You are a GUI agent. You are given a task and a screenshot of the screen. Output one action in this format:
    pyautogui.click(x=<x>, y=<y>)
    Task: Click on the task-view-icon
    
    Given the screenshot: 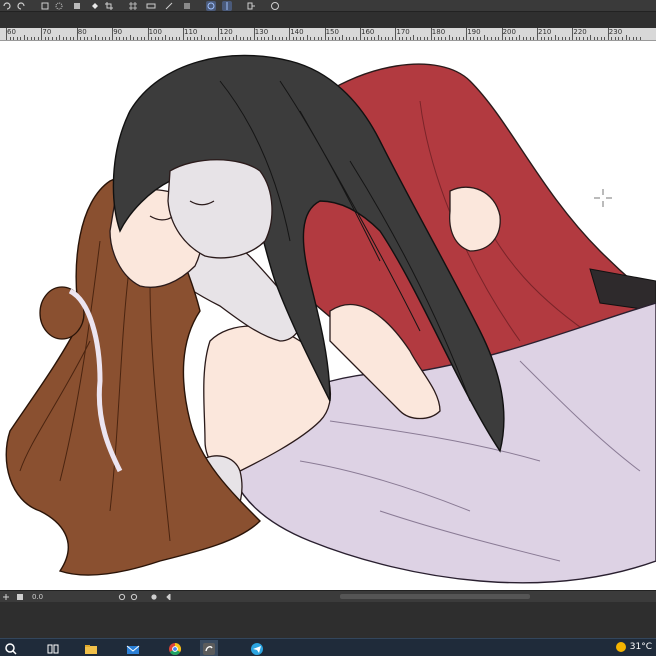 What is the action you would take?
    pyautogui.click(x=53, y=648)
    